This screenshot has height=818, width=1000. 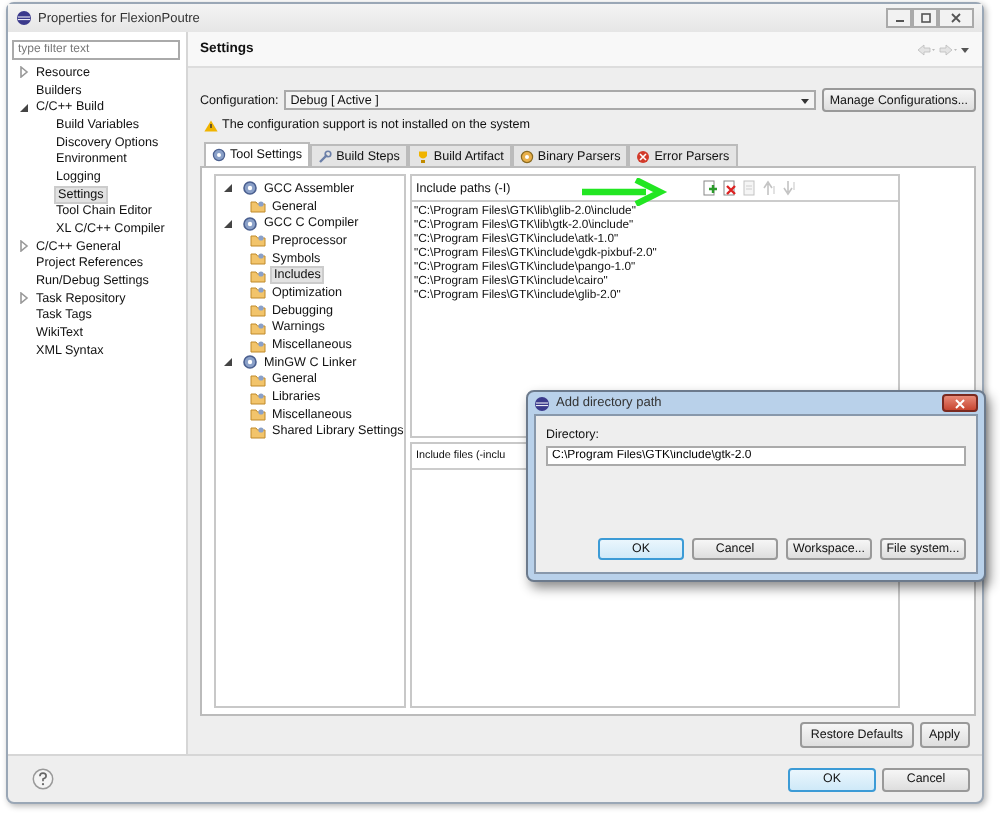 What do you see at coordinates (422, 156) in the screenshot?
I see `trophy-icon` at bounding box center [422, 156].